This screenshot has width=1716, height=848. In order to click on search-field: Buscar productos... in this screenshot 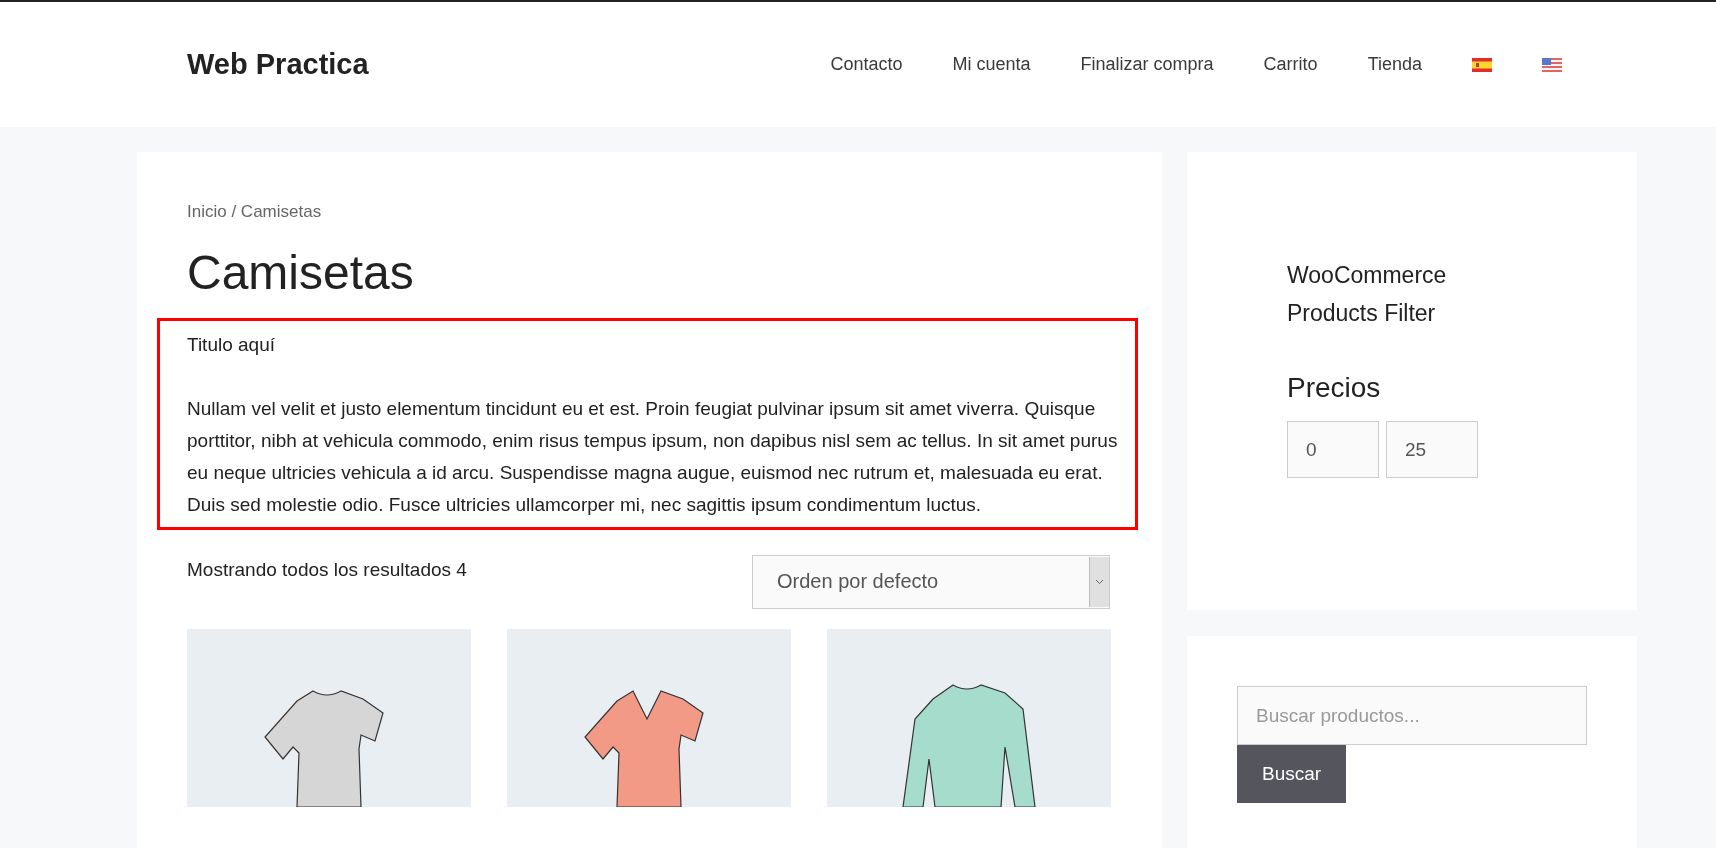, I will do `click(1412, 715)`.